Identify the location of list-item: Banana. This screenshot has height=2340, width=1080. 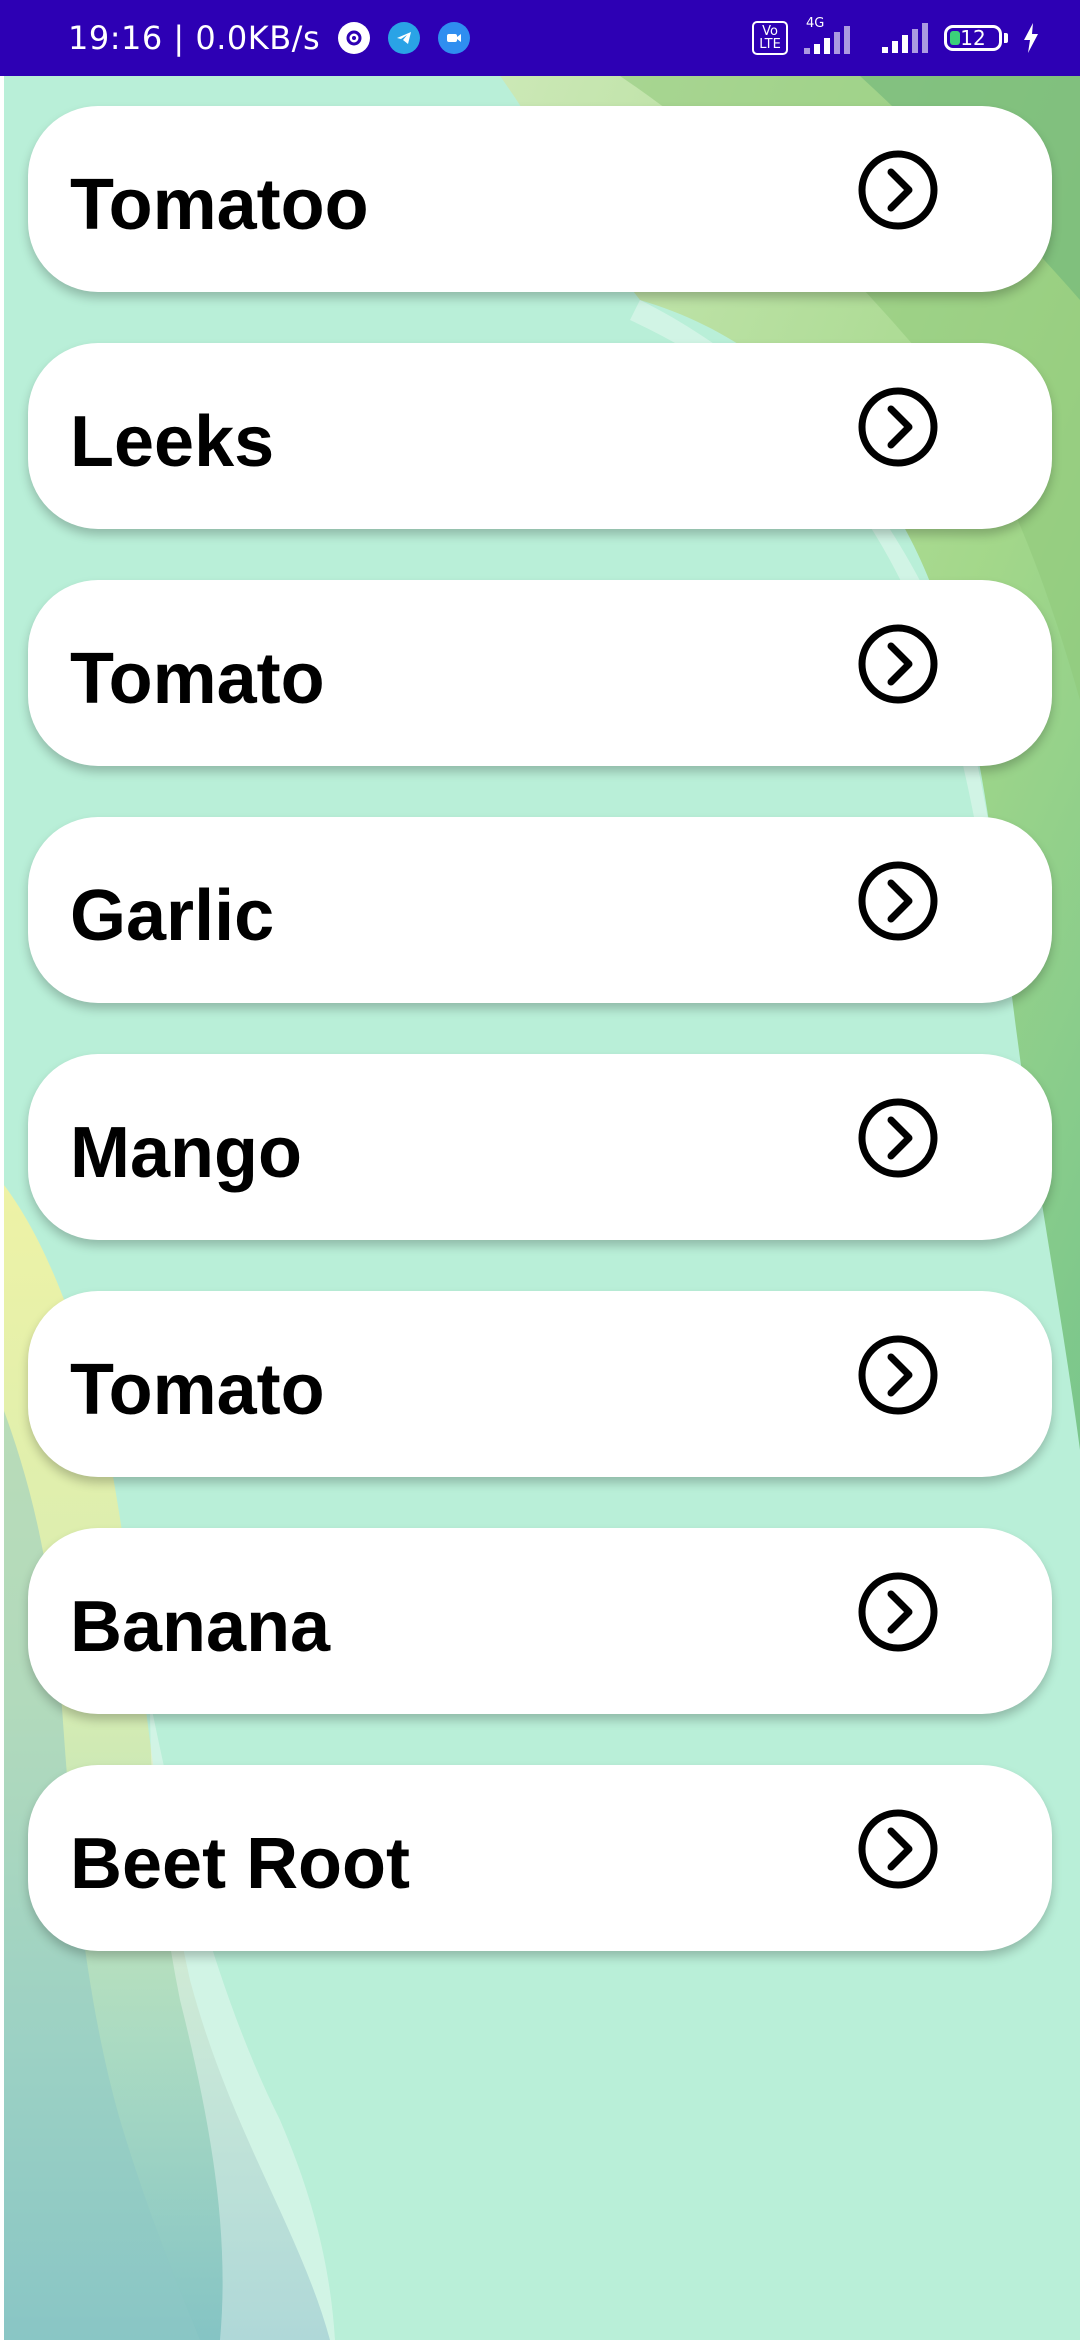
(540, 1621).